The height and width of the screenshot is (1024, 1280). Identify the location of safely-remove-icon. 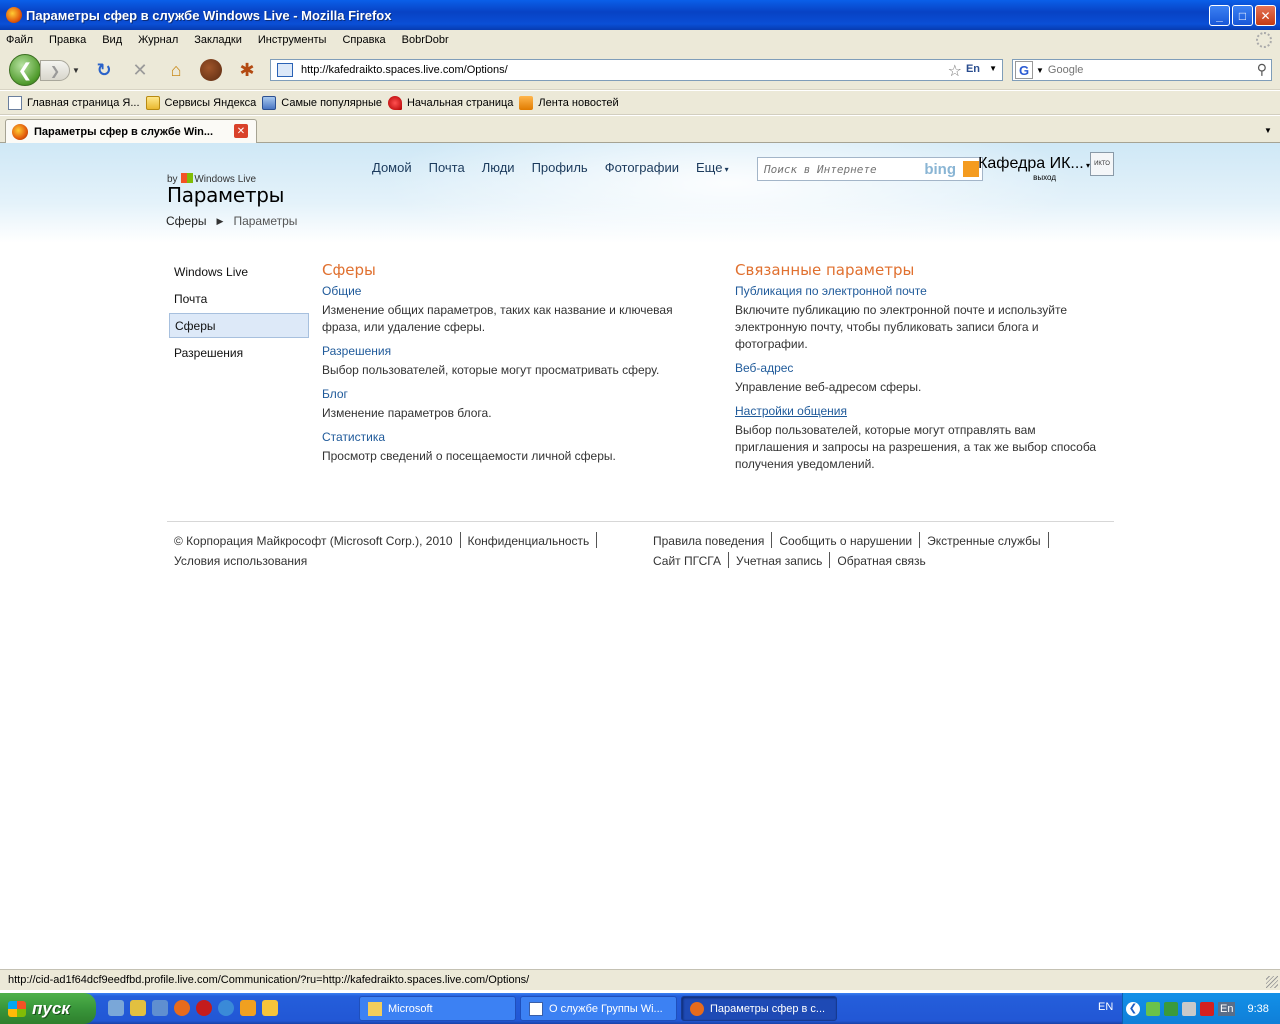
(1189, 1008).